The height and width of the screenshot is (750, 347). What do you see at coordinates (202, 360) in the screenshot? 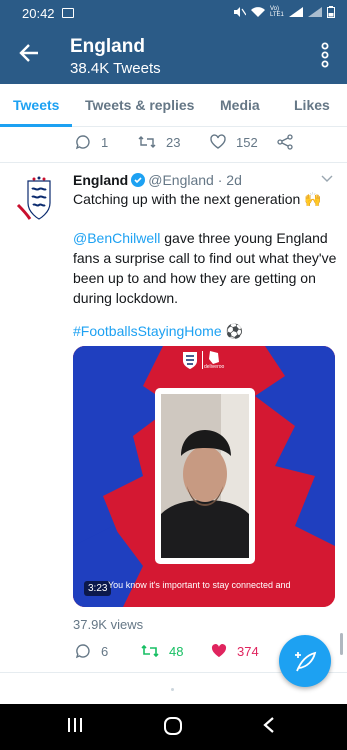
I see `logo-divider` at bounding box center [202, 360].